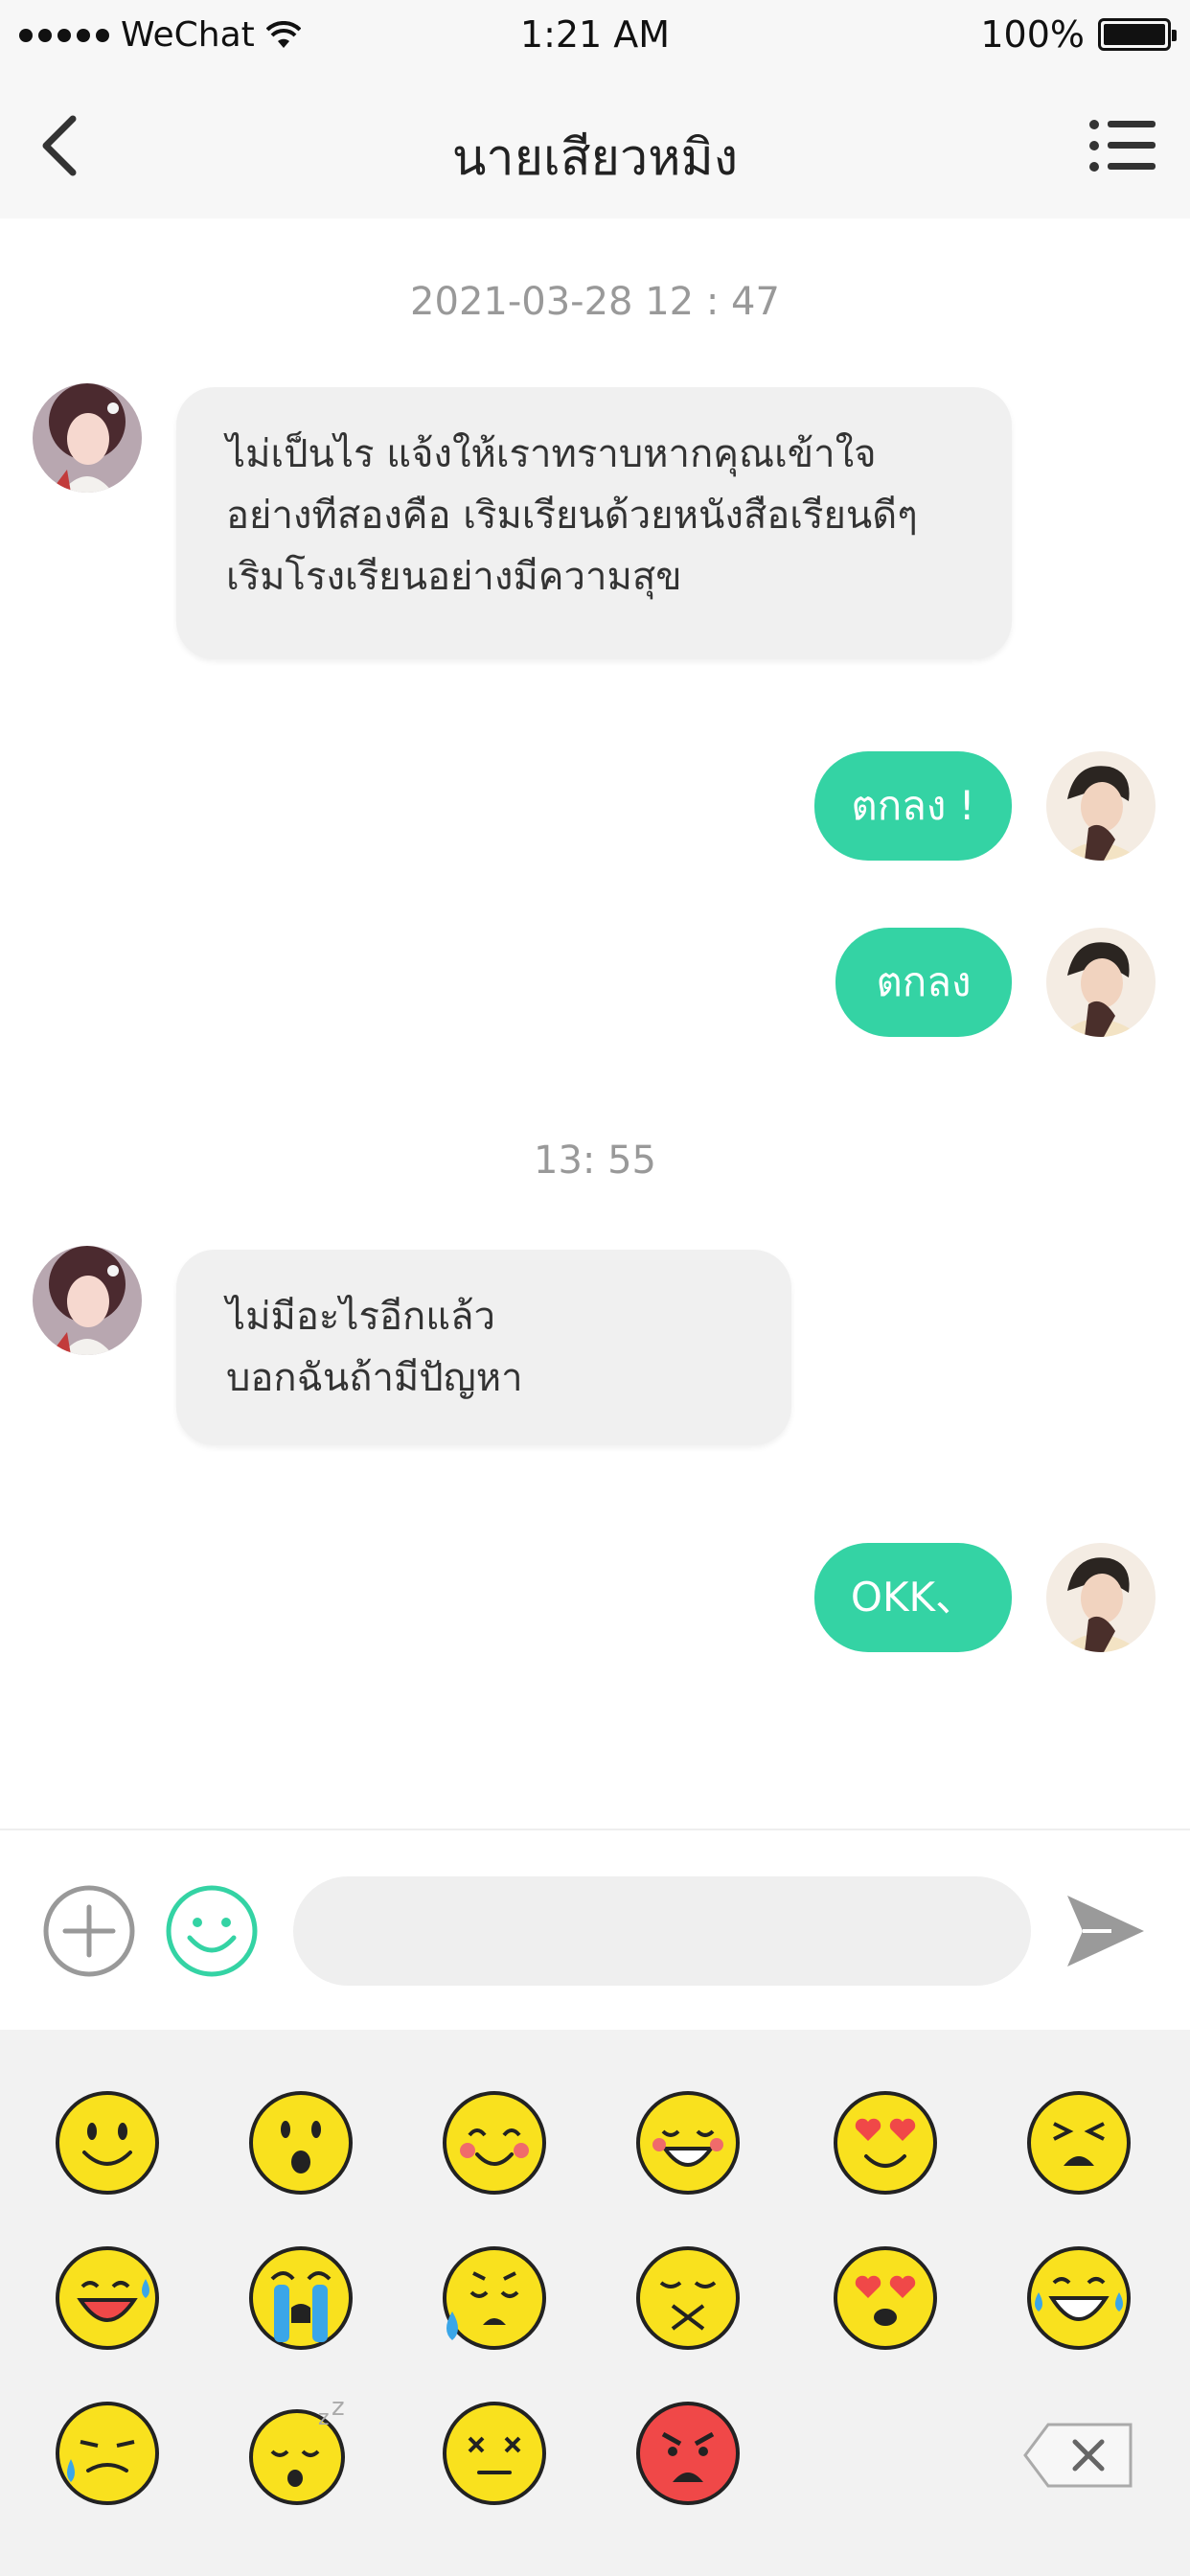  What do you see at coordinates (301, 2453) in the screenshot?
I see `sleeping-emoji-icon: z z` at bounding box center [301, 2453].